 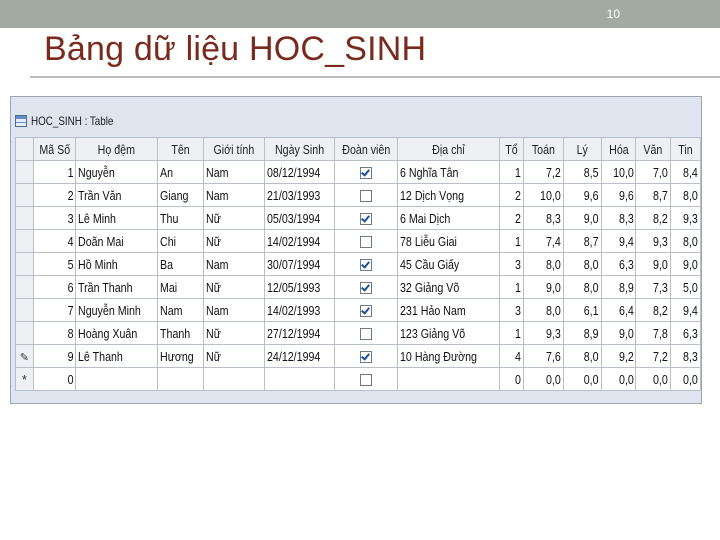 I want to click on column-header: Hóa, so click(x=618, y=149).